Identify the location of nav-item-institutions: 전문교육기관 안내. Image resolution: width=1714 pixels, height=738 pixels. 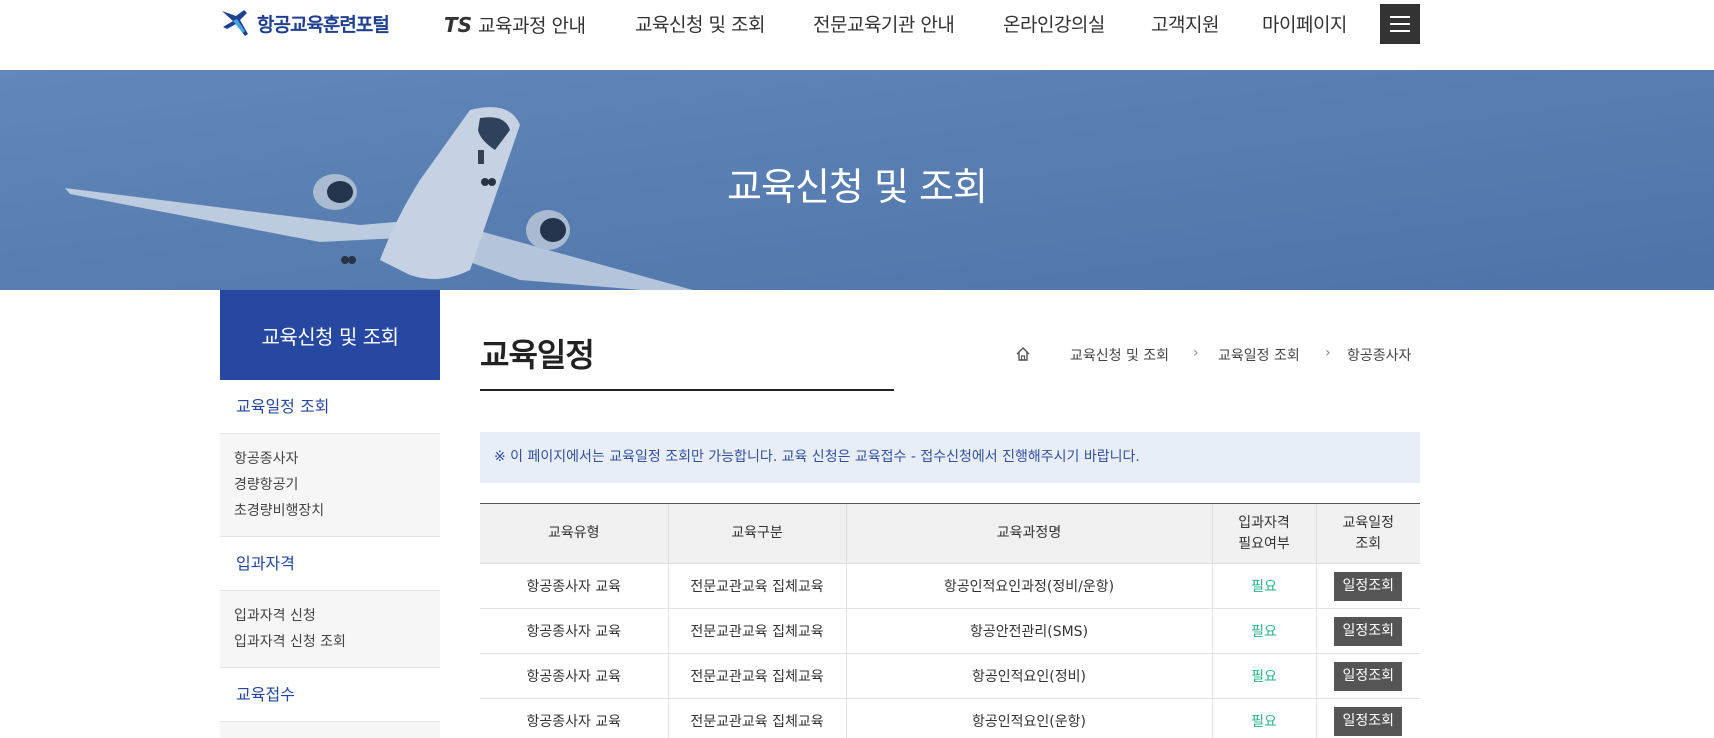
(884, 25).